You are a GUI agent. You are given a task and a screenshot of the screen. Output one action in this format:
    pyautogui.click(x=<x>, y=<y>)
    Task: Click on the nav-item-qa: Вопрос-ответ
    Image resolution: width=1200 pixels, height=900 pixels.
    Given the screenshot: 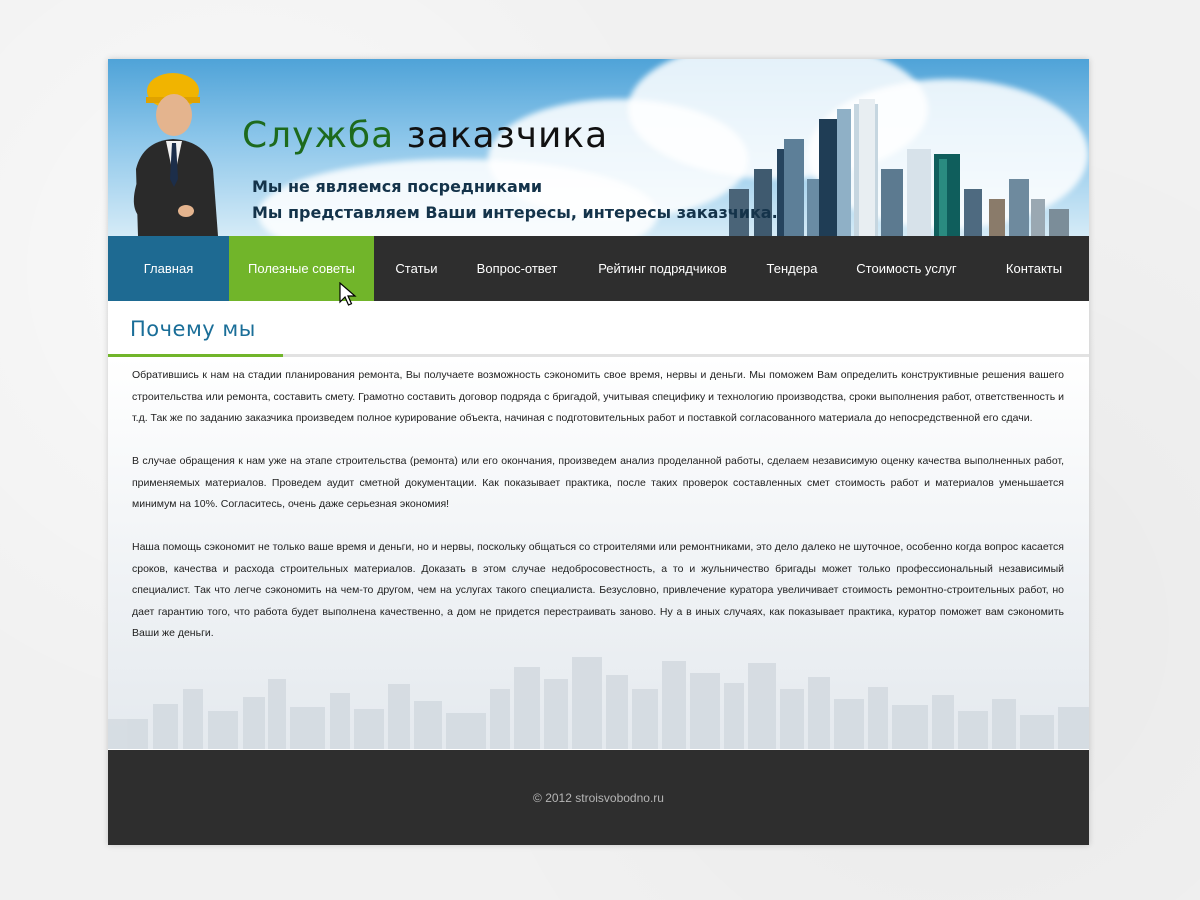 What is the action you would take?
    pyautogui.click(x=517, y=268)
    